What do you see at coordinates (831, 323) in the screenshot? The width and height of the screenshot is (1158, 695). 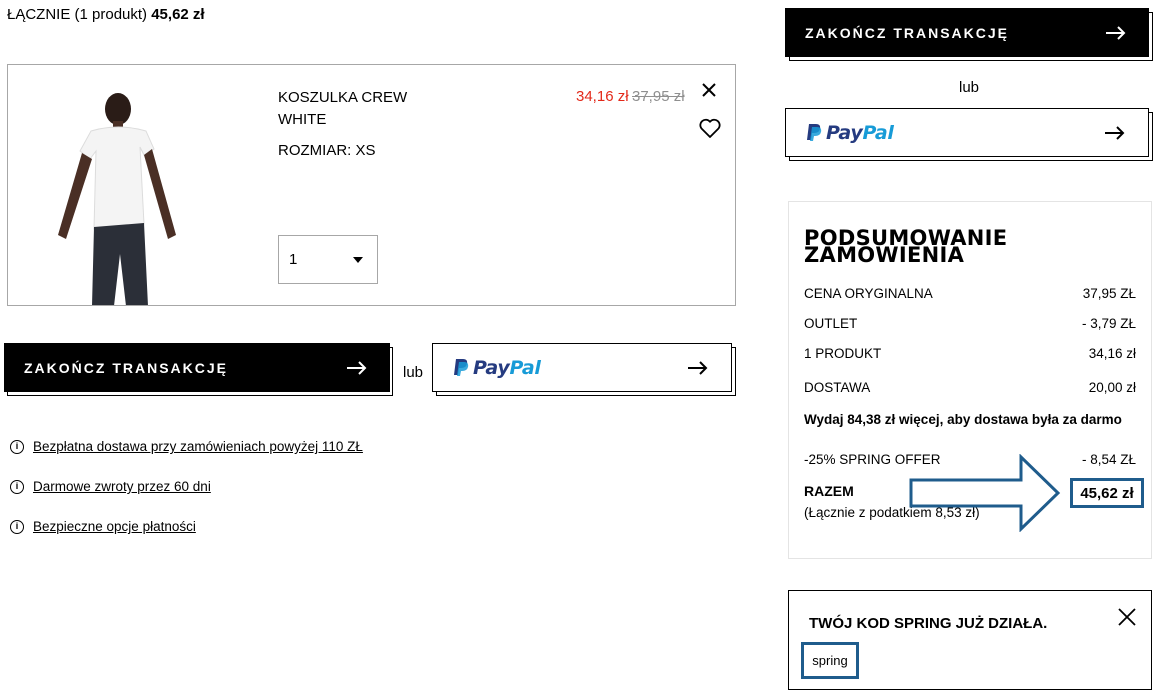 I see `summary-row-label: OUTLET` at bounding box center [831, 323].